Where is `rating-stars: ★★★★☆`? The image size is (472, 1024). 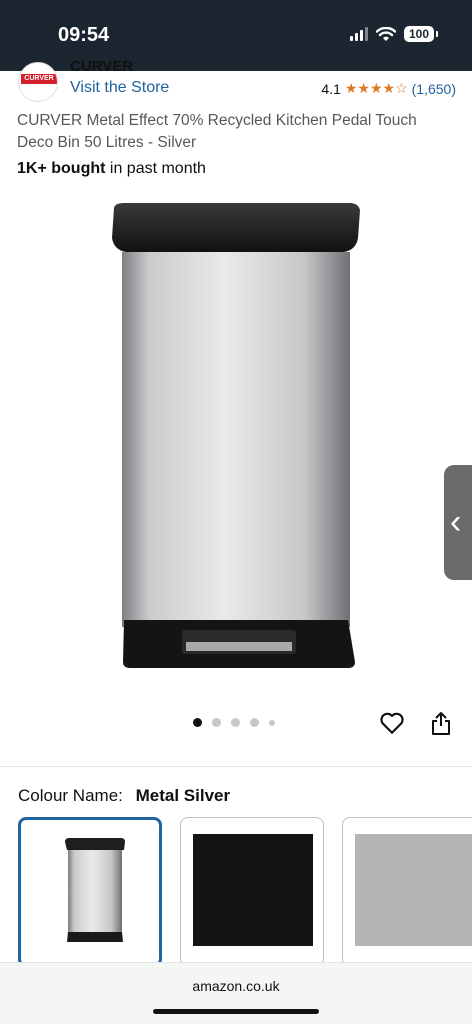 rating-stars: ★★★★☆ is located at coordinates (376, 88).